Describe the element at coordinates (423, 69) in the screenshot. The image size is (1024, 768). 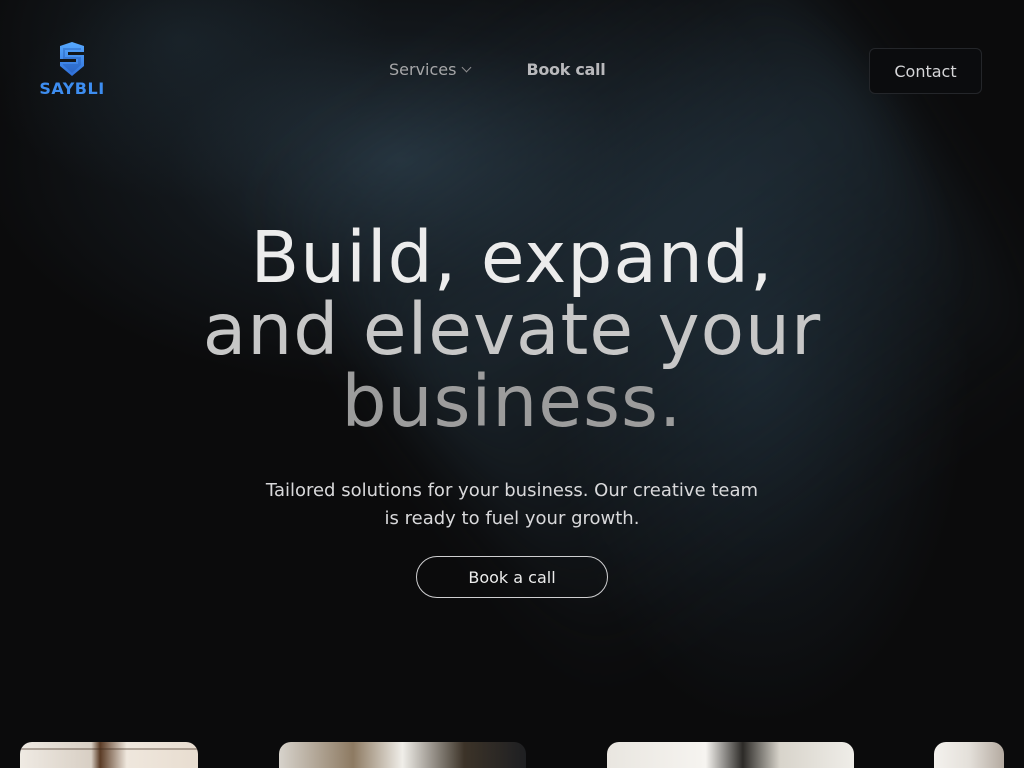
I see `nav-services-label: Services` at that location.